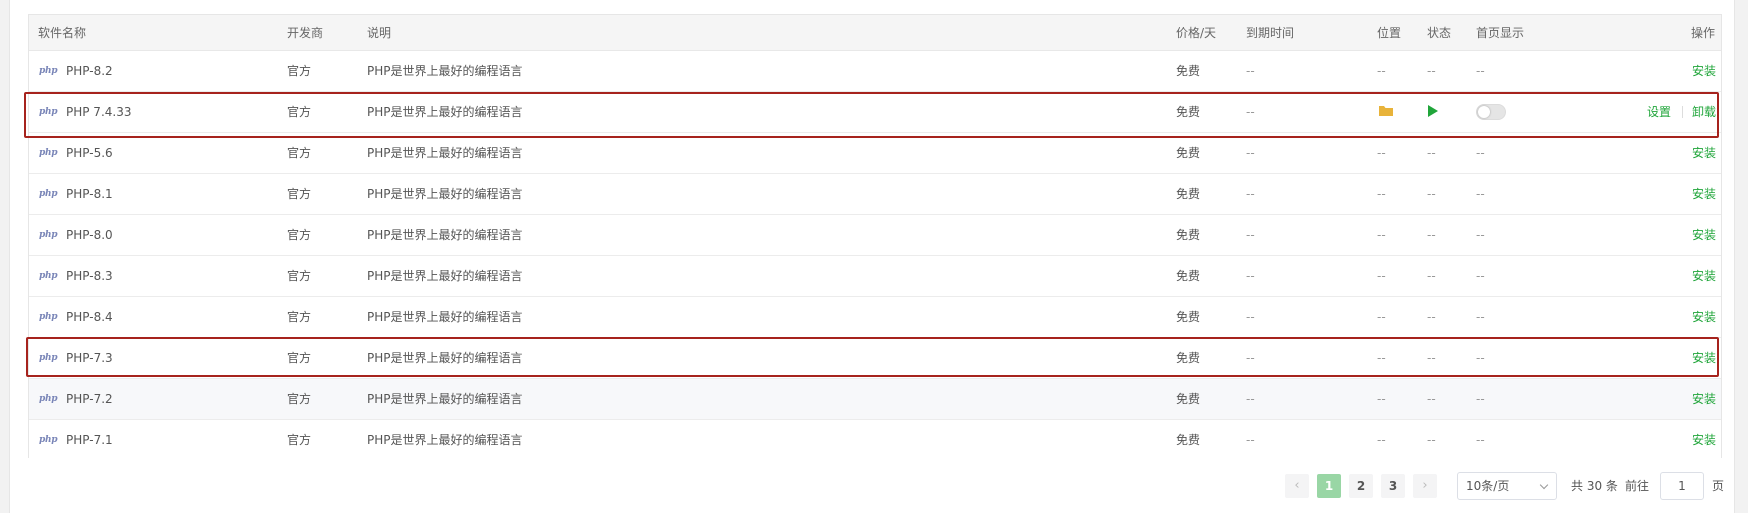  What do you see at coordinates (89, 235) in the screenshot?
I see `software-name: PHP-8.0` at bounding box center [89, 235].